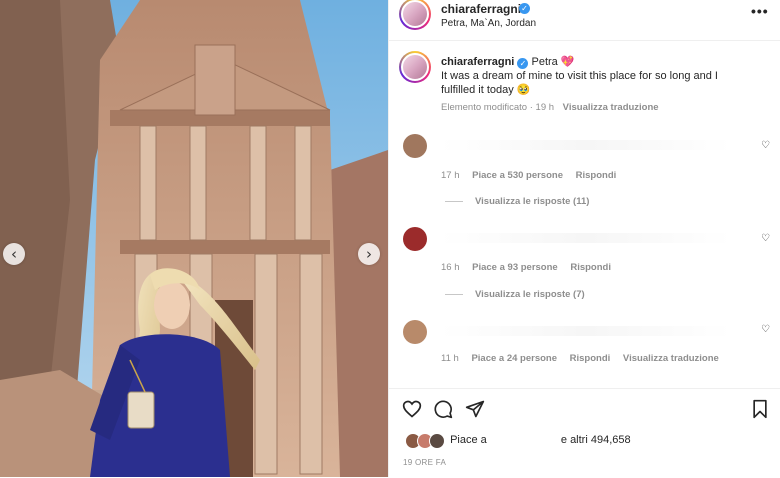 Image resolution: width=780 pixels, height=478 pixels. Describe the element at coordinates (484, 107) in the screenshot. I see `edited-label: Elemento modificato` at that location.